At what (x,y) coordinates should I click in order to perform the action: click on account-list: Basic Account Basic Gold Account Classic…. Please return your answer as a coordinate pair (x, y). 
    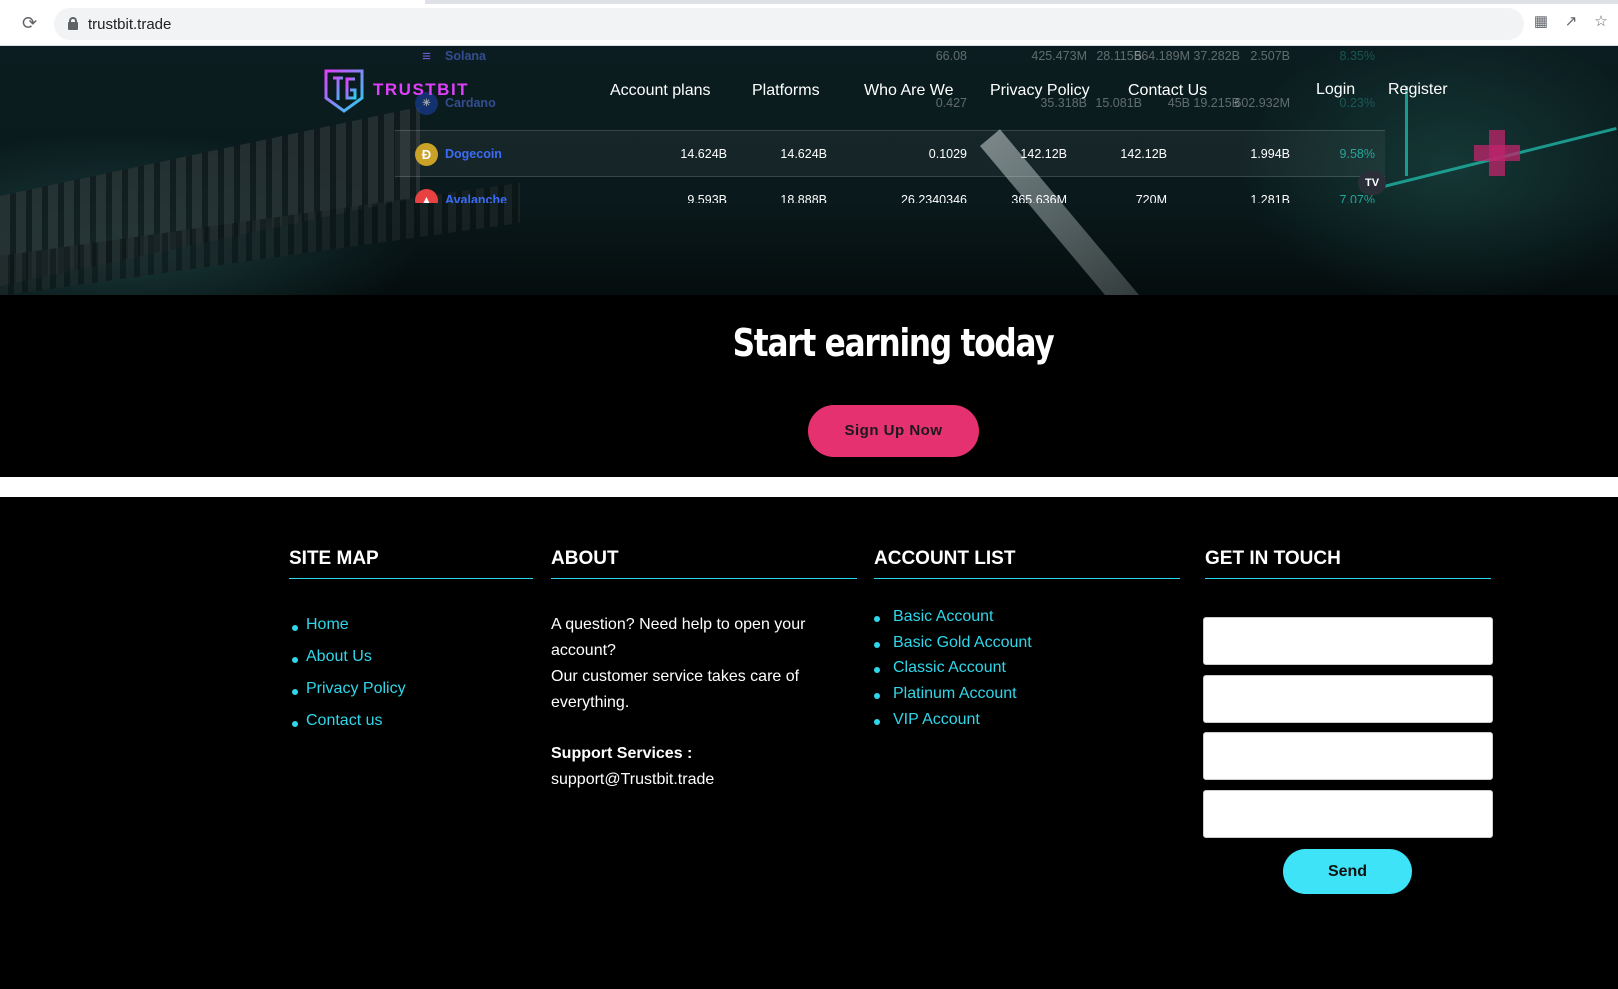
    Looking at the image, I should click on (953, 672).